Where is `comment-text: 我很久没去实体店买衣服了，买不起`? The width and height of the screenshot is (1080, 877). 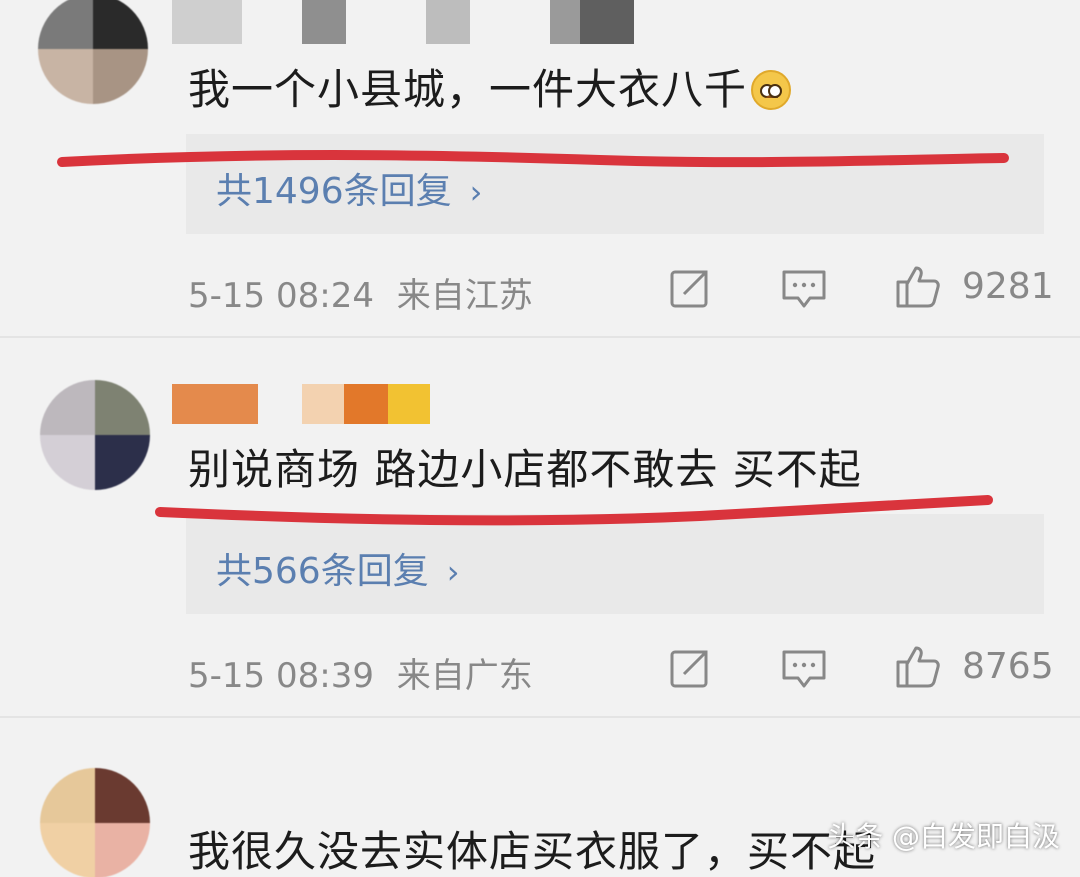
comment-text: 我很久没去实体店买衣服了，买不起 is located at coordinates (532, 851).